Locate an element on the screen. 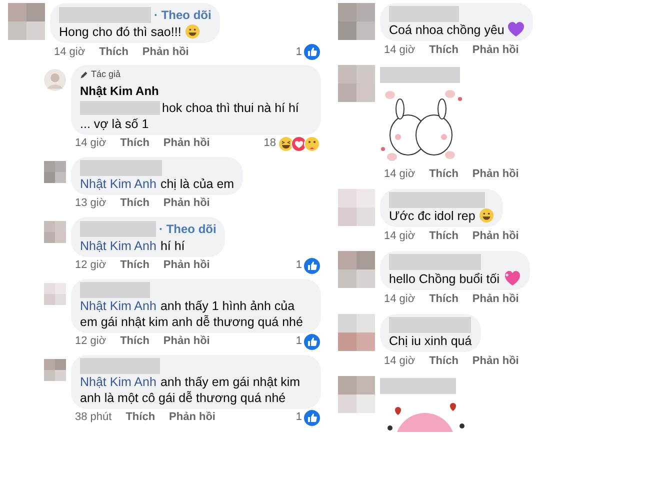 Image resolution: width=660 pixels, height=480 pixels. comment-text: Nhật Kim Anh hí hí is located at coordinates (133, 246).